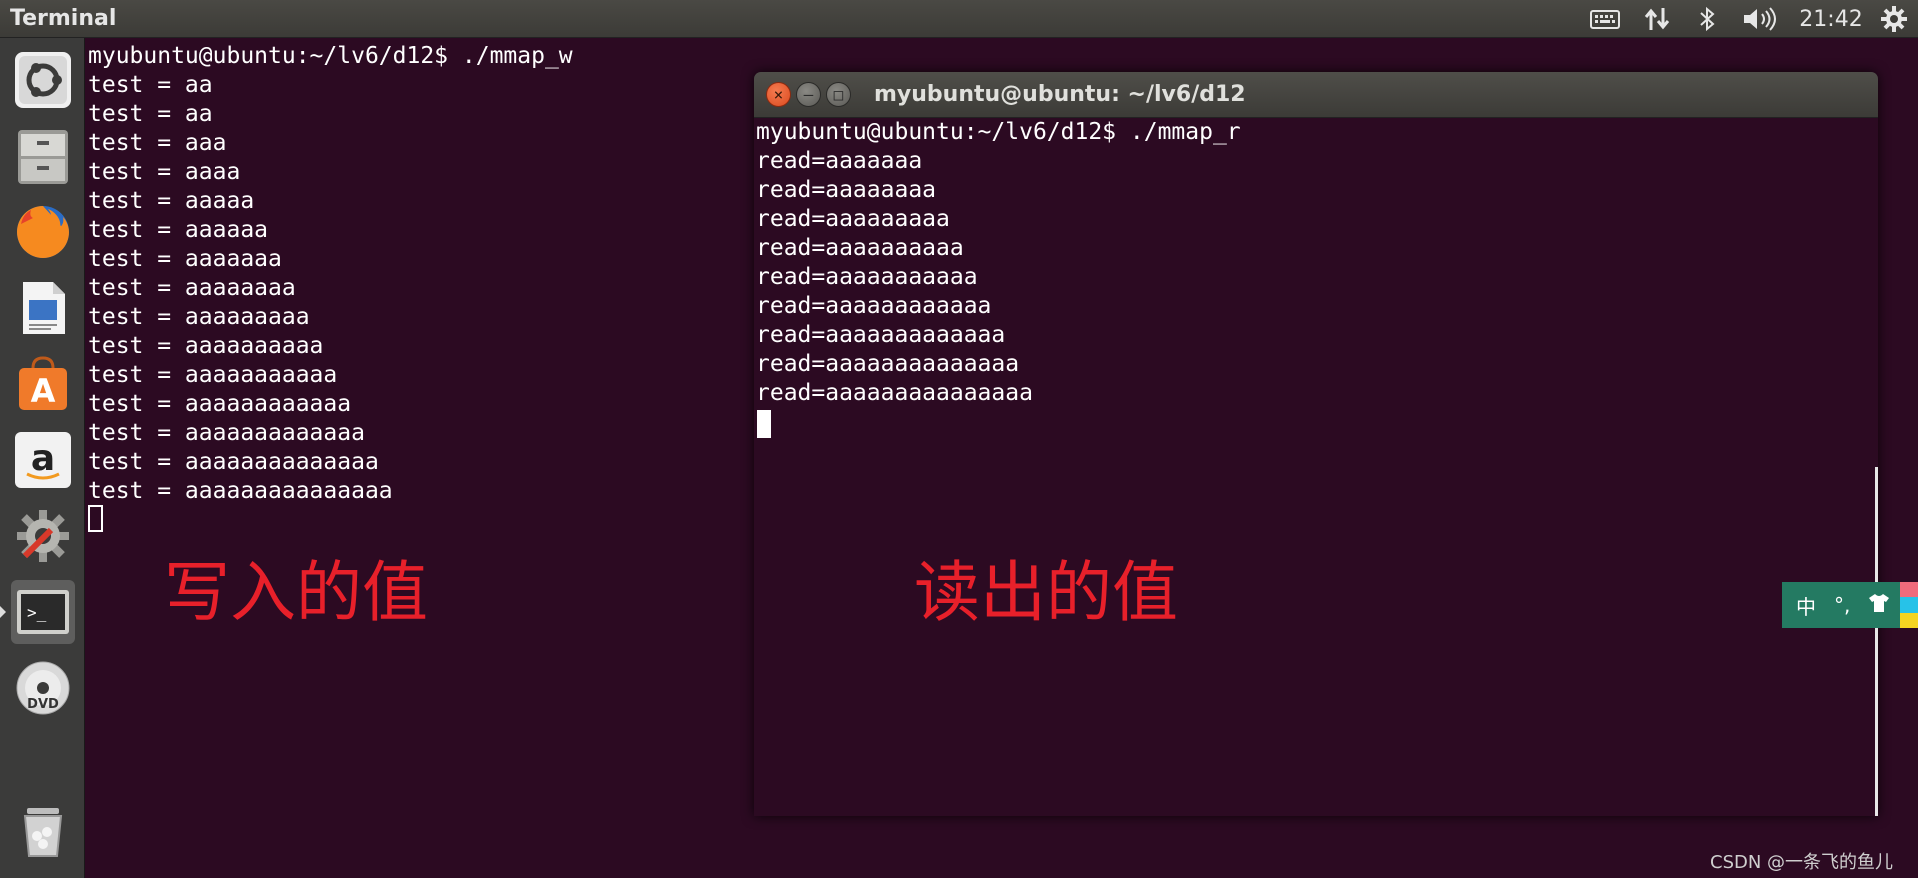  I want to click on clock-text: 21:42, so click(1831, 19).